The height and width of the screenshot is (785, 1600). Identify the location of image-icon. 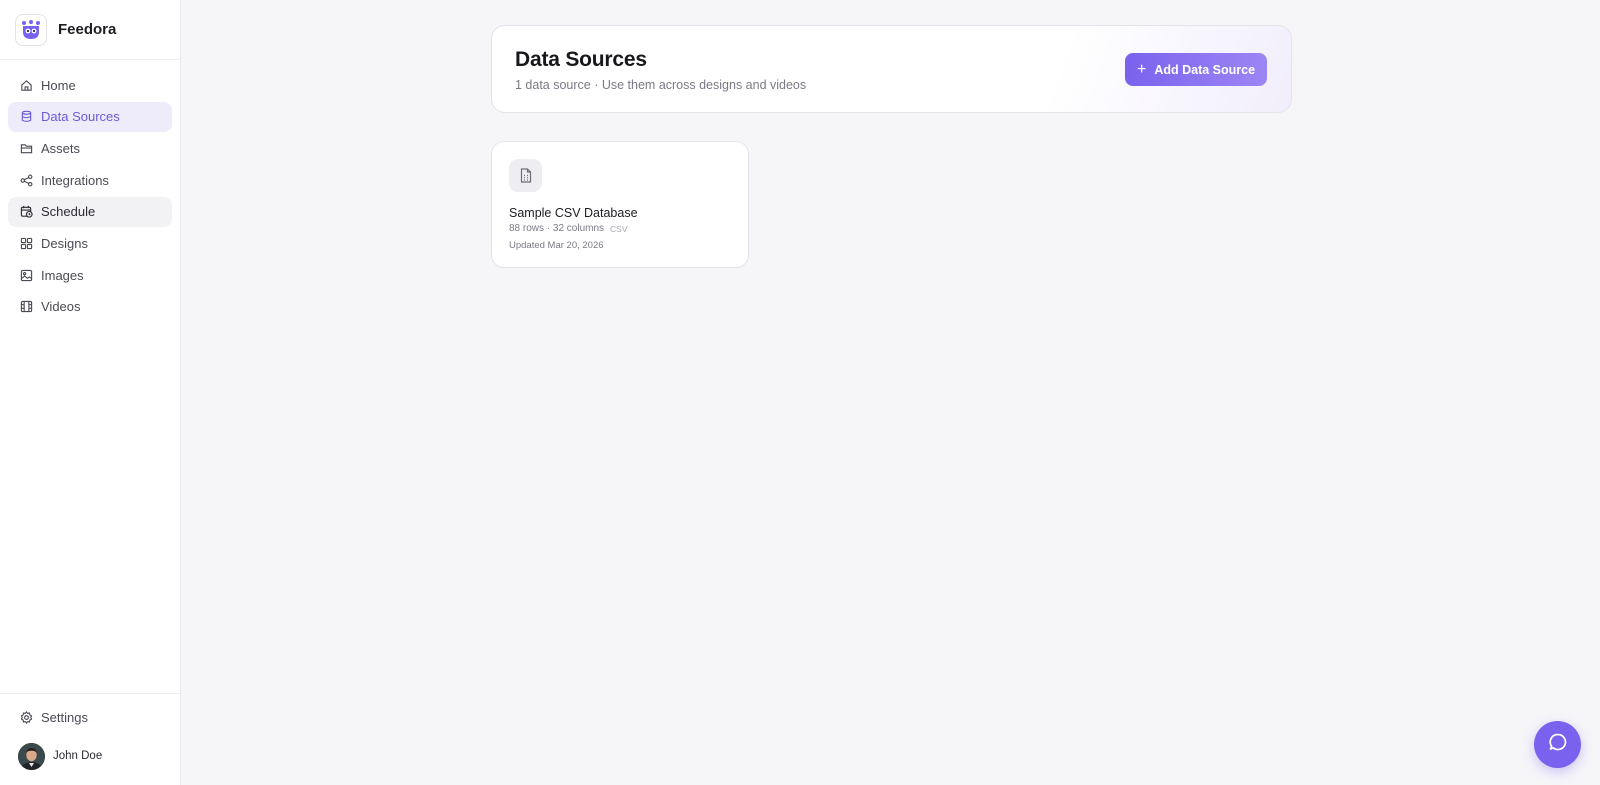
(26, 275).